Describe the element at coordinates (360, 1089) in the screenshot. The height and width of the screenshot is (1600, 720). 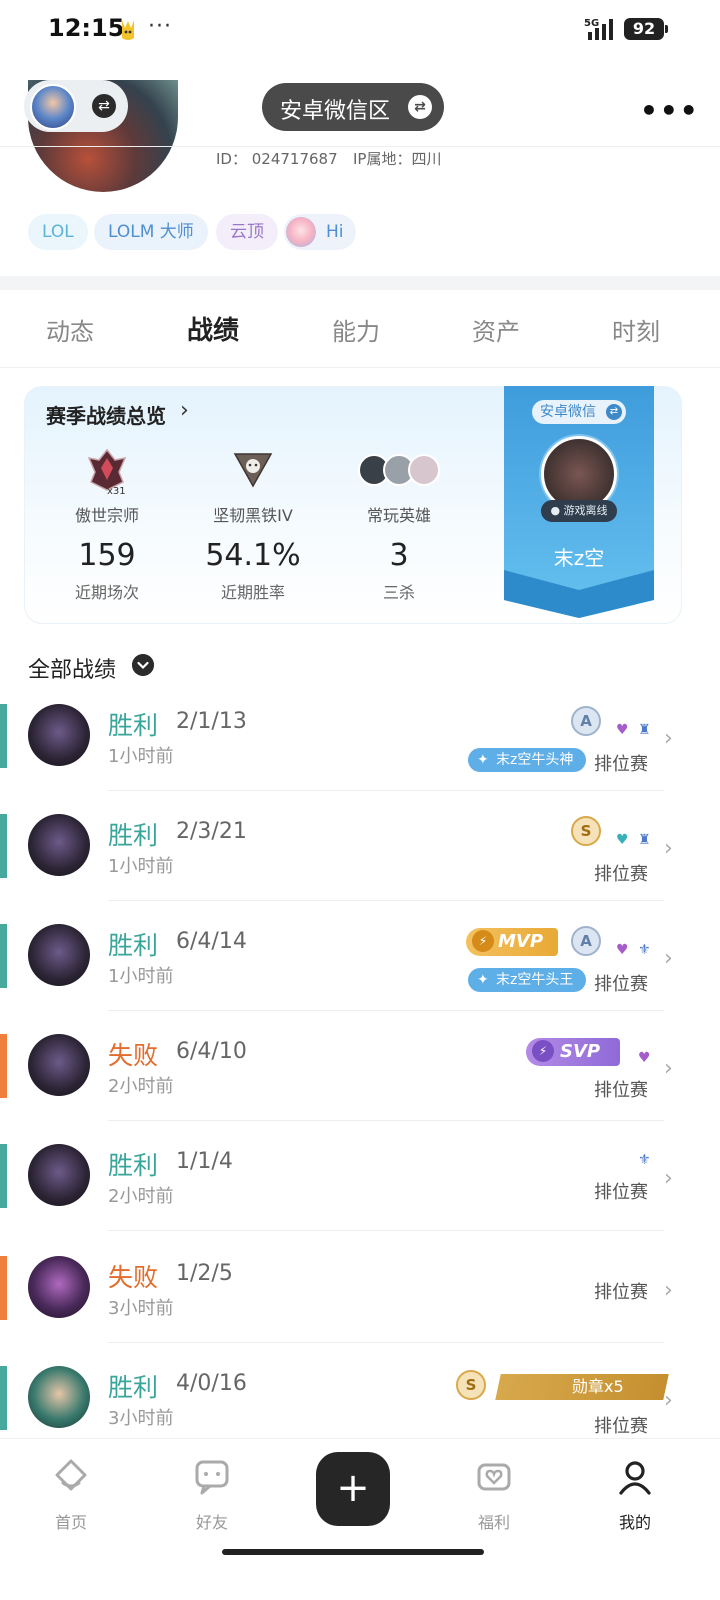
I see `match-row: 失败 6/4/10 2小时前 SVP ♥ 排位赛 ›` at that location.